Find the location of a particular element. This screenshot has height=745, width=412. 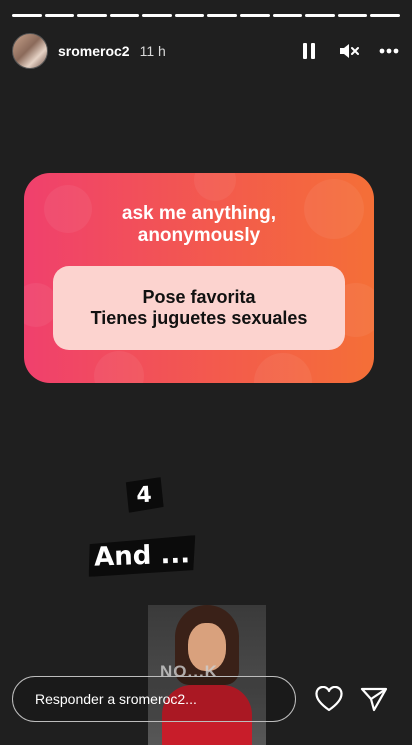

question-title: ask me anything, anonymously is located at coordinates (199, 225).